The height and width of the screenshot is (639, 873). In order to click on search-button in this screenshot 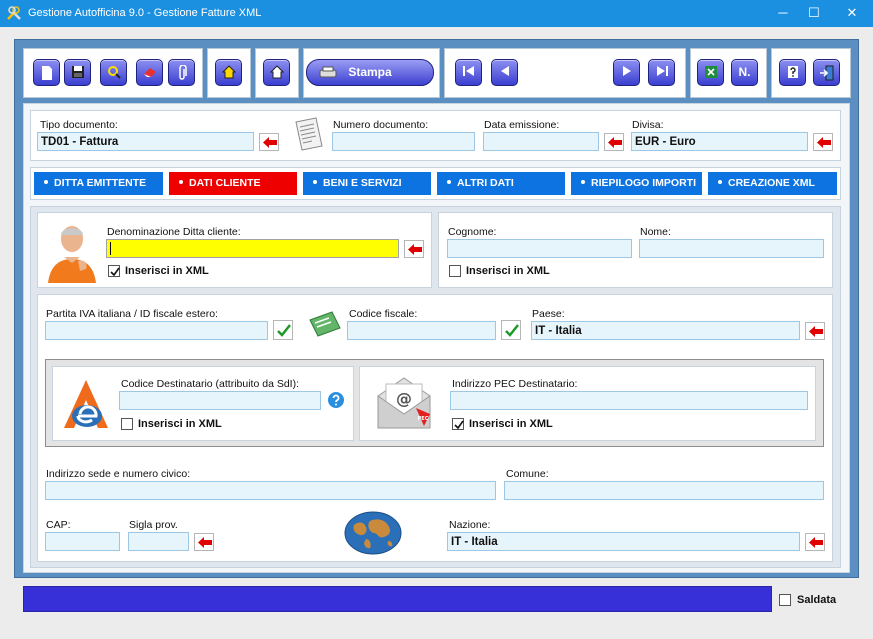, I will do `click(113, 72)`.